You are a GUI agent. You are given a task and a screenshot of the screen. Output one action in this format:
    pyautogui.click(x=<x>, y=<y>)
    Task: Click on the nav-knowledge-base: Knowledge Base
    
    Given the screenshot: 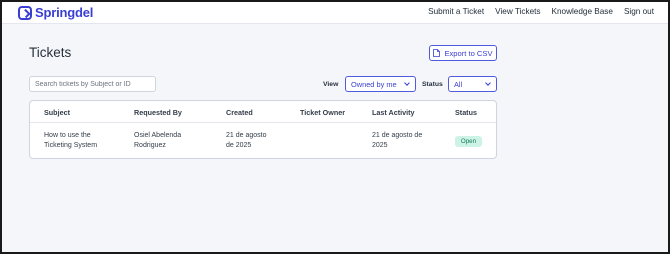 What is the action you would take?
    pyautogui.click(x=582, y=11)
    